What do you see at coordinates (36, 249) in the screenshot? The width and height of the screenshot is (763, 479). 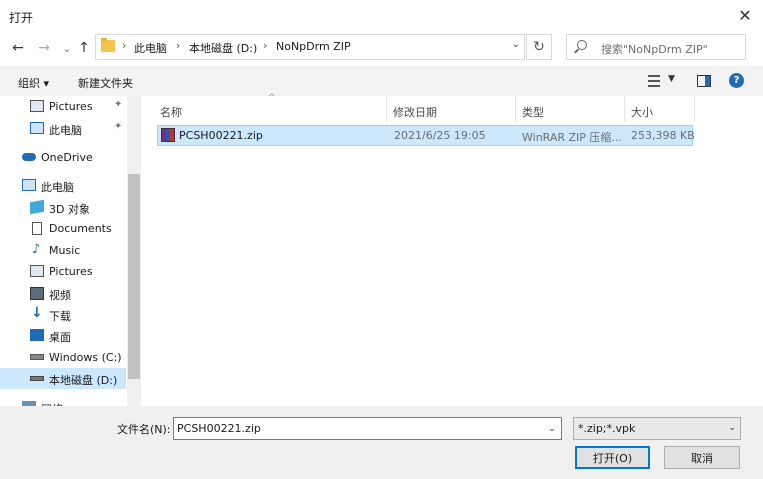 I see `music-icon: ♪` at bounding box center [36, 249].